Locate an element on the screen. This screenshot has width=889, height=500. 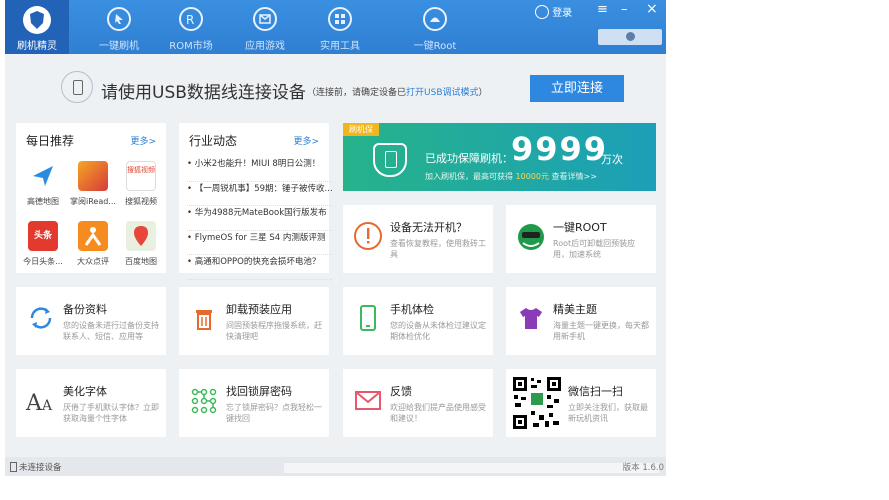
version-label: 版本 1.6.0 is located at coordinates (643, 468).